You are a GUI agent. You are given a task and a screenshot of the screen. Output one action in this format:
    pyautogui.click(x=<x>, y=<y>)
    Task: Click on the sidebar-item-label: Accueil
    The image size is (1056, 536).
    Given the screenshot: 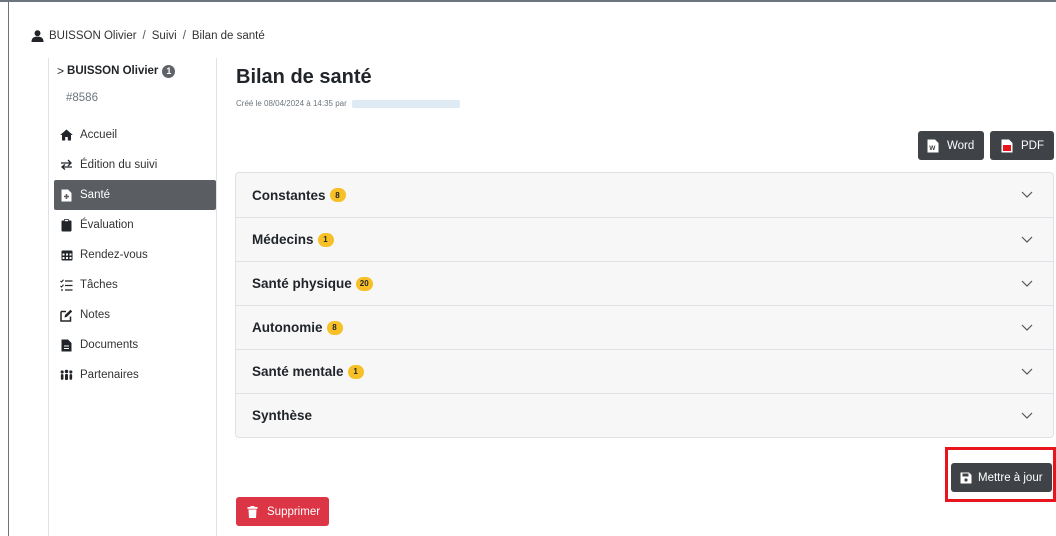 What is the action you would take?
    pyautogui.click(x=99, y=135)
    